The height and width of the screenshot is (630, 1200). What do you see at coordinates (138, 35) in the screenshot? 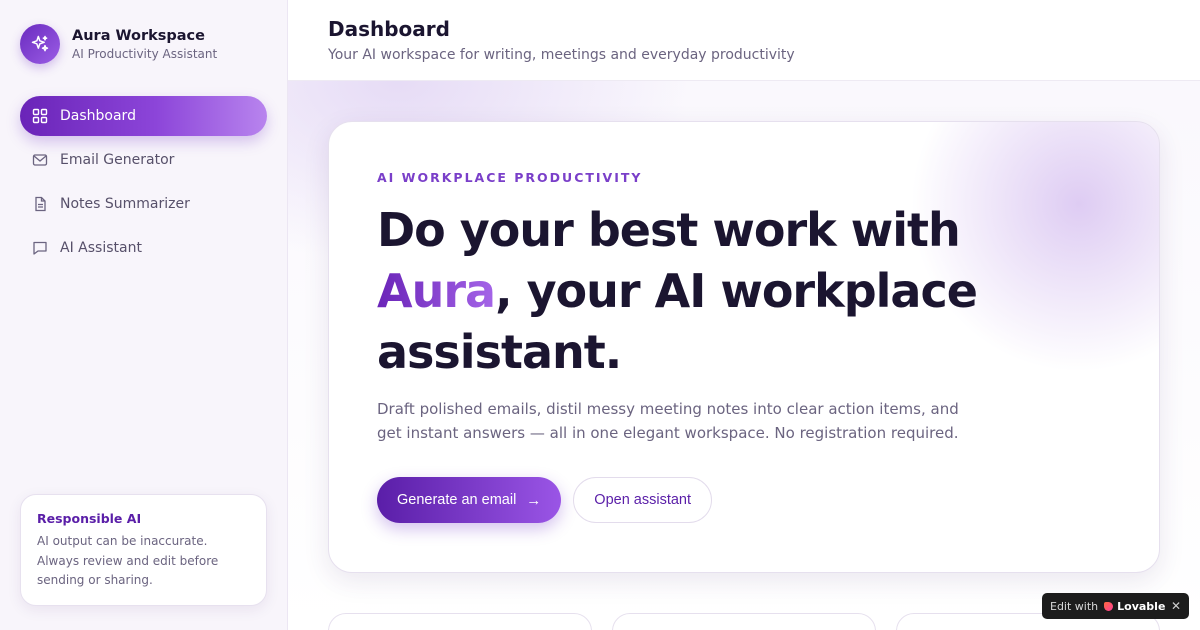
I see `brand-title: Aura Workspace` at bounding box center [138, 35].